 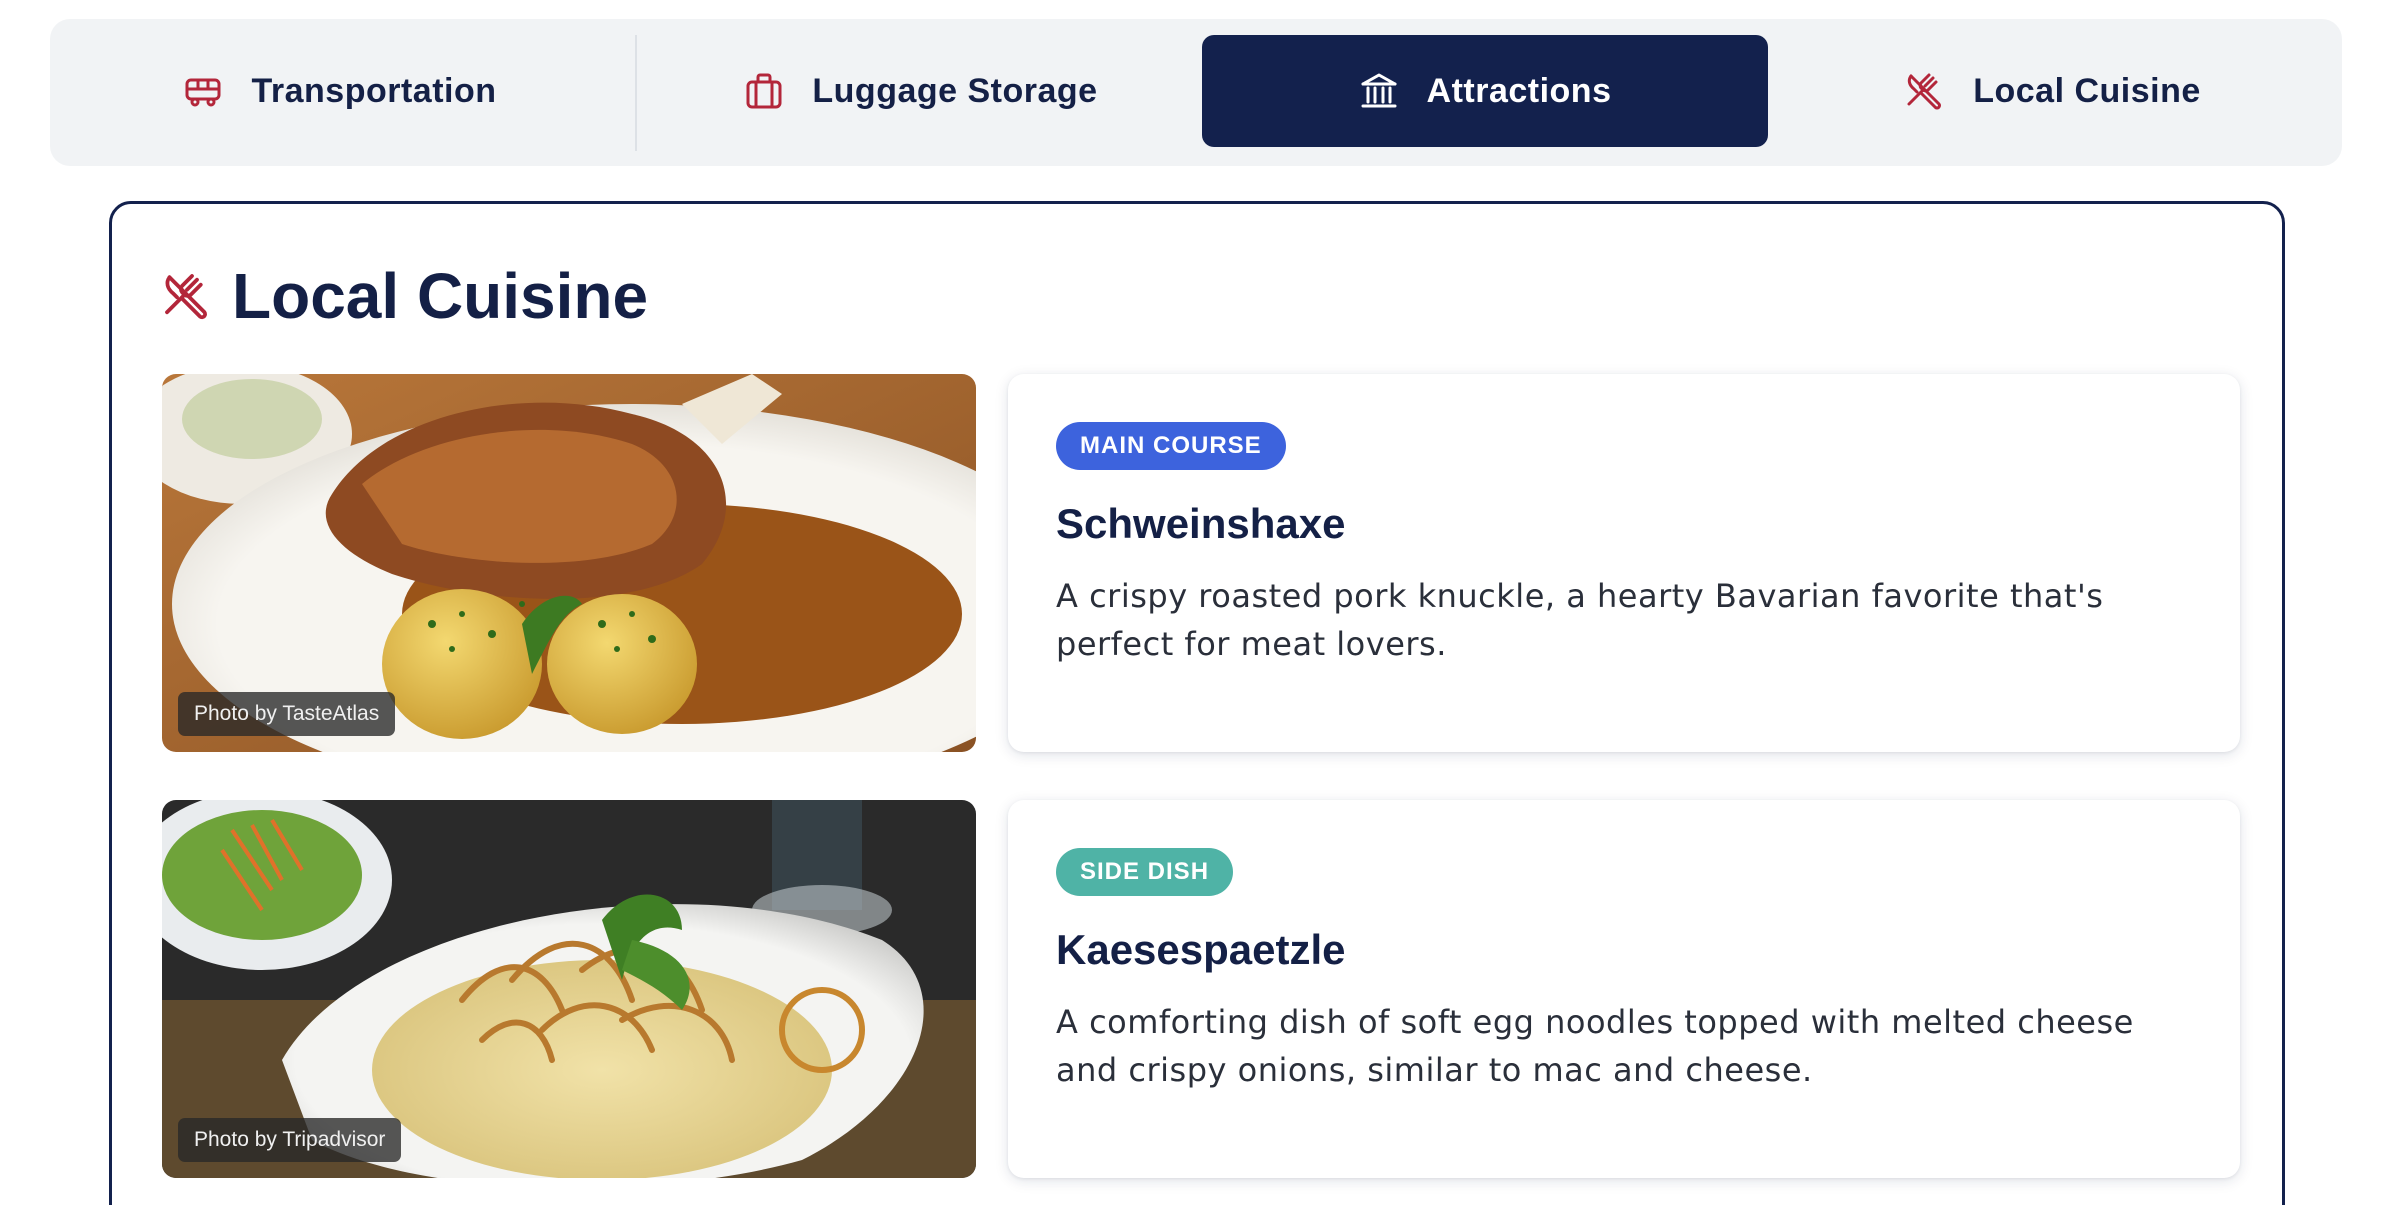 I want to click on tab-transportation: Transportation, so click(x=340, y=91).